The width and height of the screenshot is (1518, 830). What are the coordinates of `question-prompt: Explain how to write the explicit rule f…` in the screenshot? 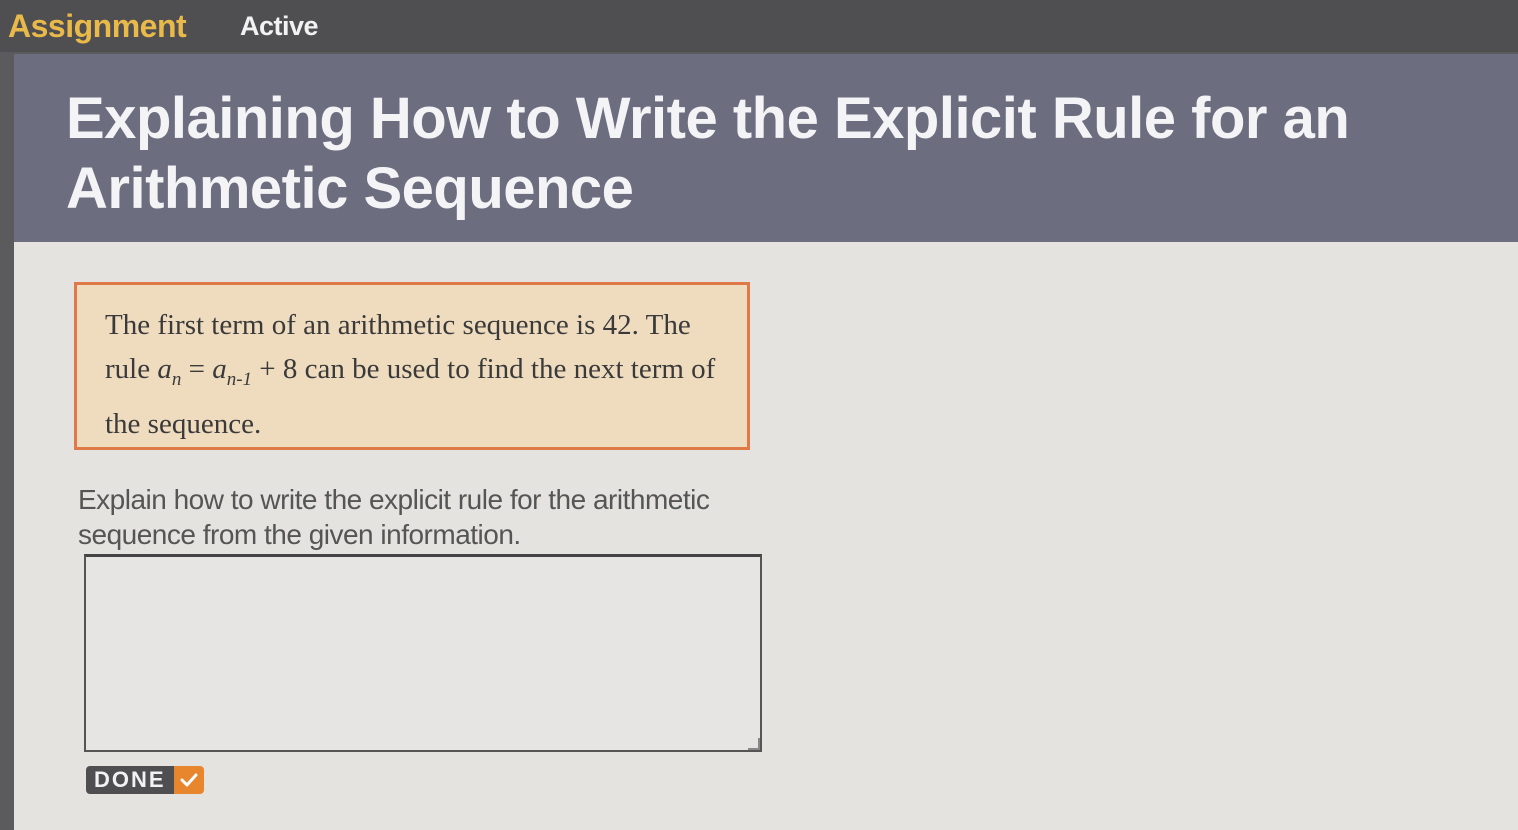 It's located at (394, 517).